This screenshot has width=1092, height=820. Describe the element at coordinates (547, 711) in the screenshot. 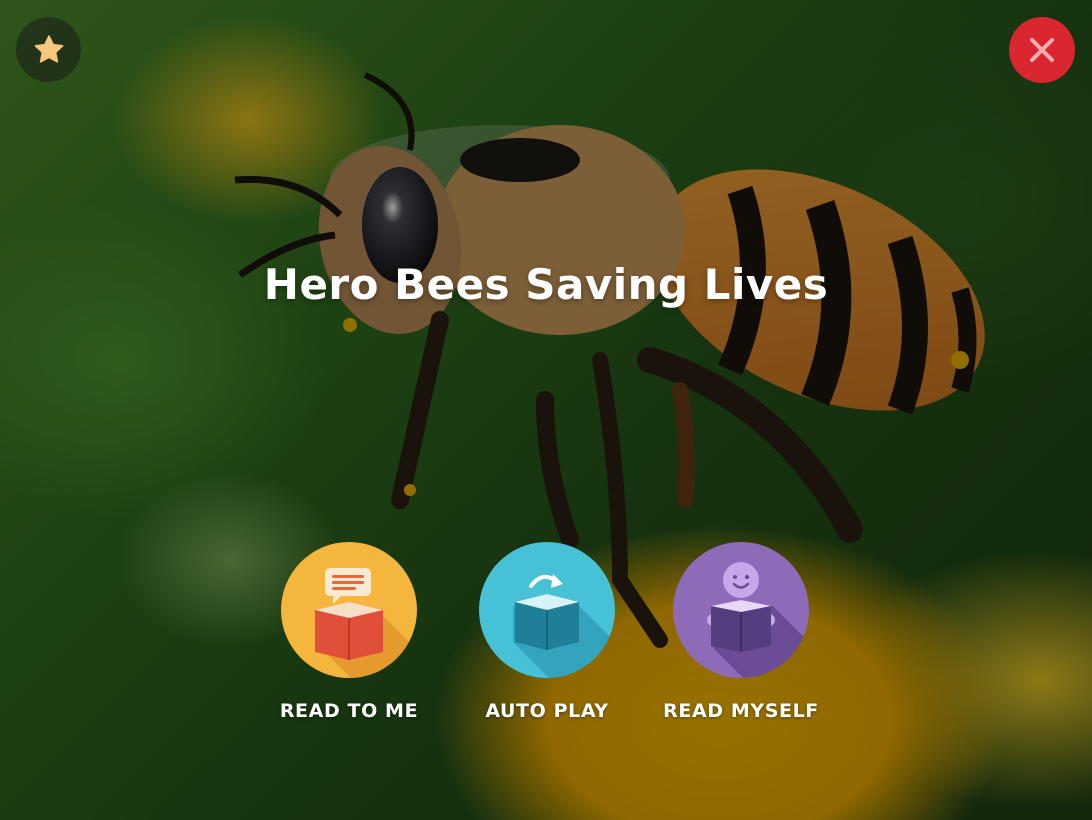

I see `auto-play-label: AUTO PLAY` at that location.